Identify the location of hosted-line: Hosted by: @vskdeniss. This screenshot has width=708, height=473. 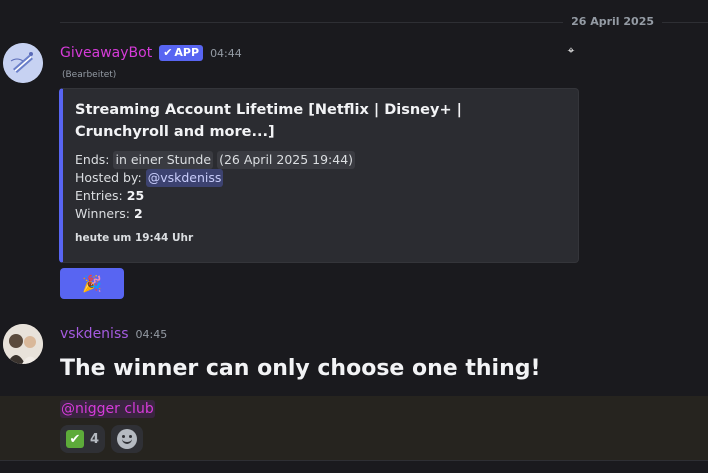
(149, 178).